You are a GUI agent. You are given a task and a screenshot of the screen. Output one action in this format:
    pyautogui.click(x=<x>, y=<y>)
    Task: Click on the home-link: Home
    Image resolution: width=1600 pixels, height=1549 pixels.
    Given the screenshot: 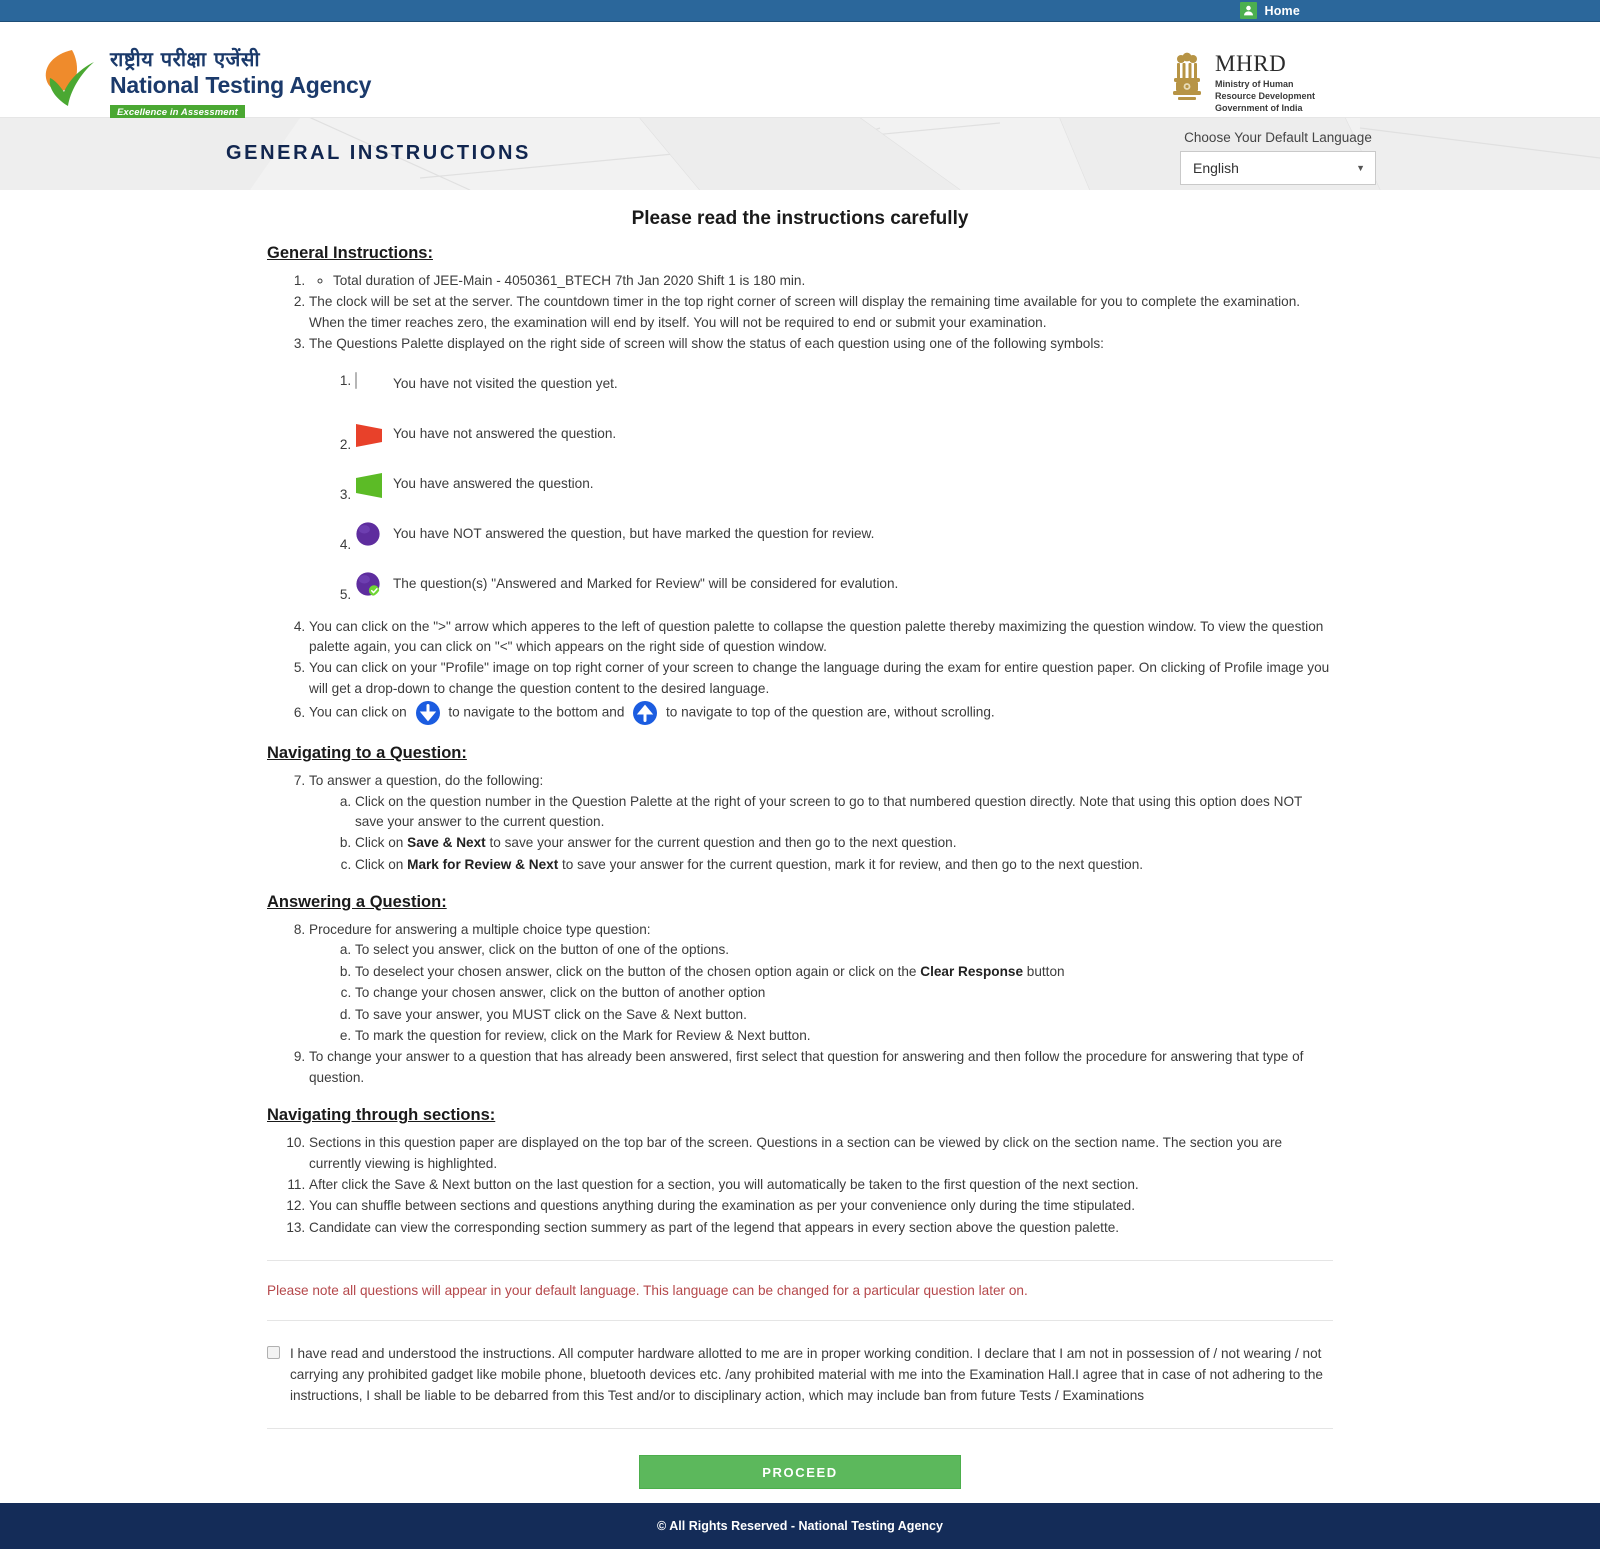 What is the action you would take?
    pyautogui.click(x=1270, y=10)
    